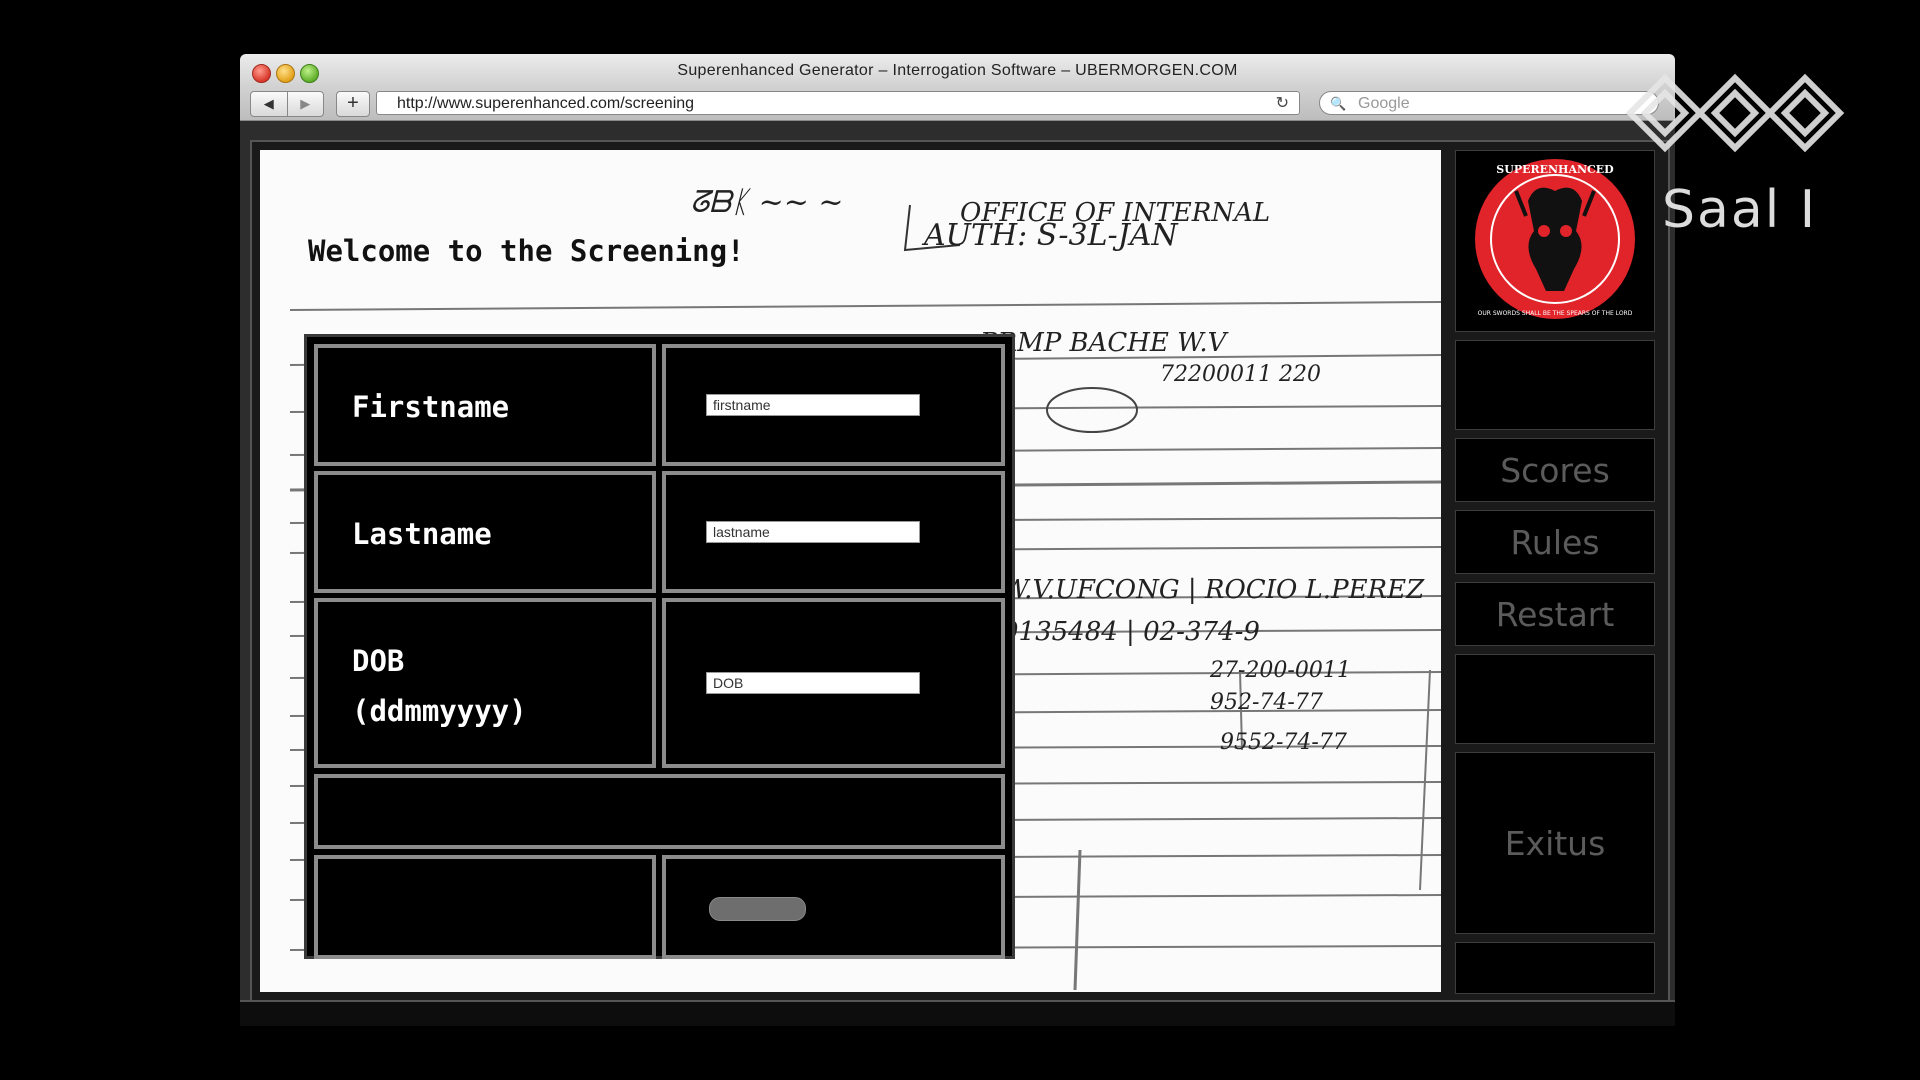 Image resolution: width=1920 pixels, height=1080 pixels. Describe the element at coordinates (422, 534) in the screenshot. I see `lastname-label: Lastname` at that location.